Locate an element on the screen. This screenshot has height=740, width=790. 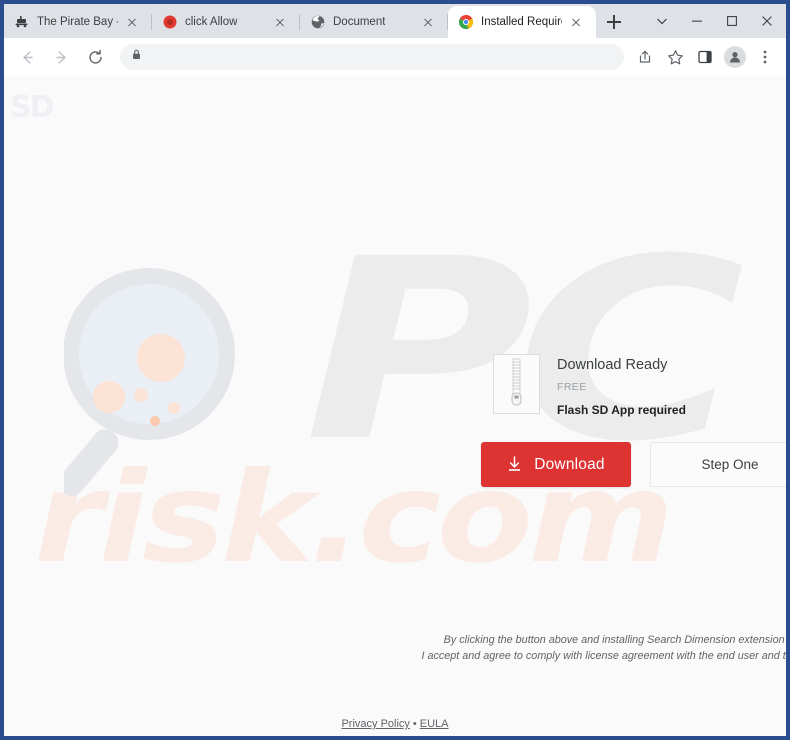
share-icon is located at coordinates (645, 57).